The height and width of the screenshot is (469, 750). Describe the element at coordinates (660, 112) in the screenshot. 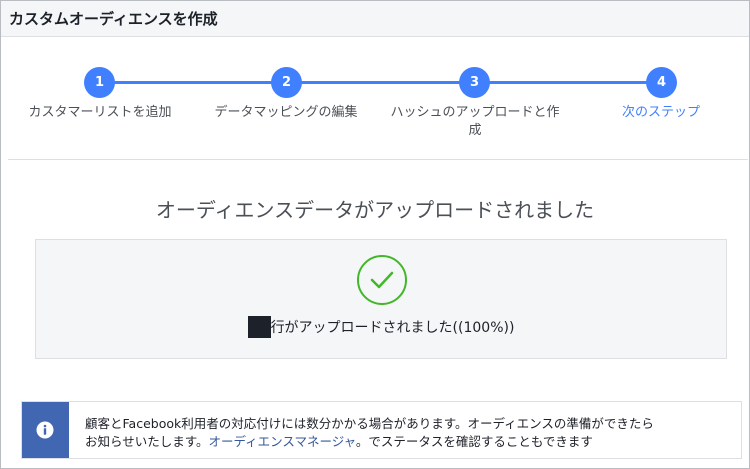

I see `step-4-label: 次のステップ` at that location.